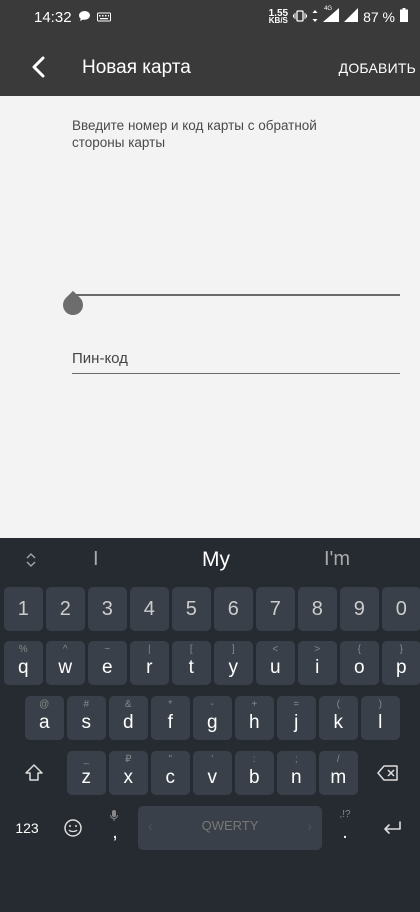  Describe the element at coordinates (128, 777) in the screenshot. I see `key-label: x` at that location.